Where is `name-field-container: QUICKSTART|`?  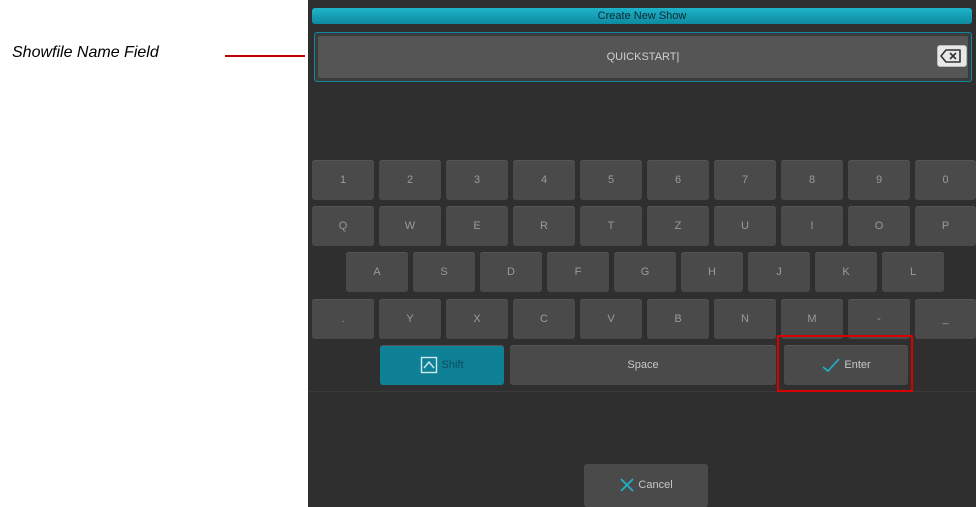 name-field-container: QUICKSTART| is located at coordinates (643, 57).